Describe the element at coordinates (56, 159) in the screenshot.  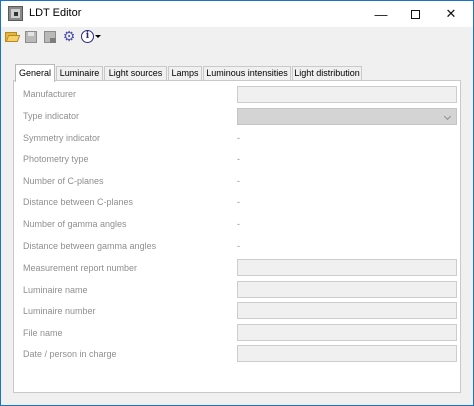
I see `photometry-type-label: Photometry type` at that location.